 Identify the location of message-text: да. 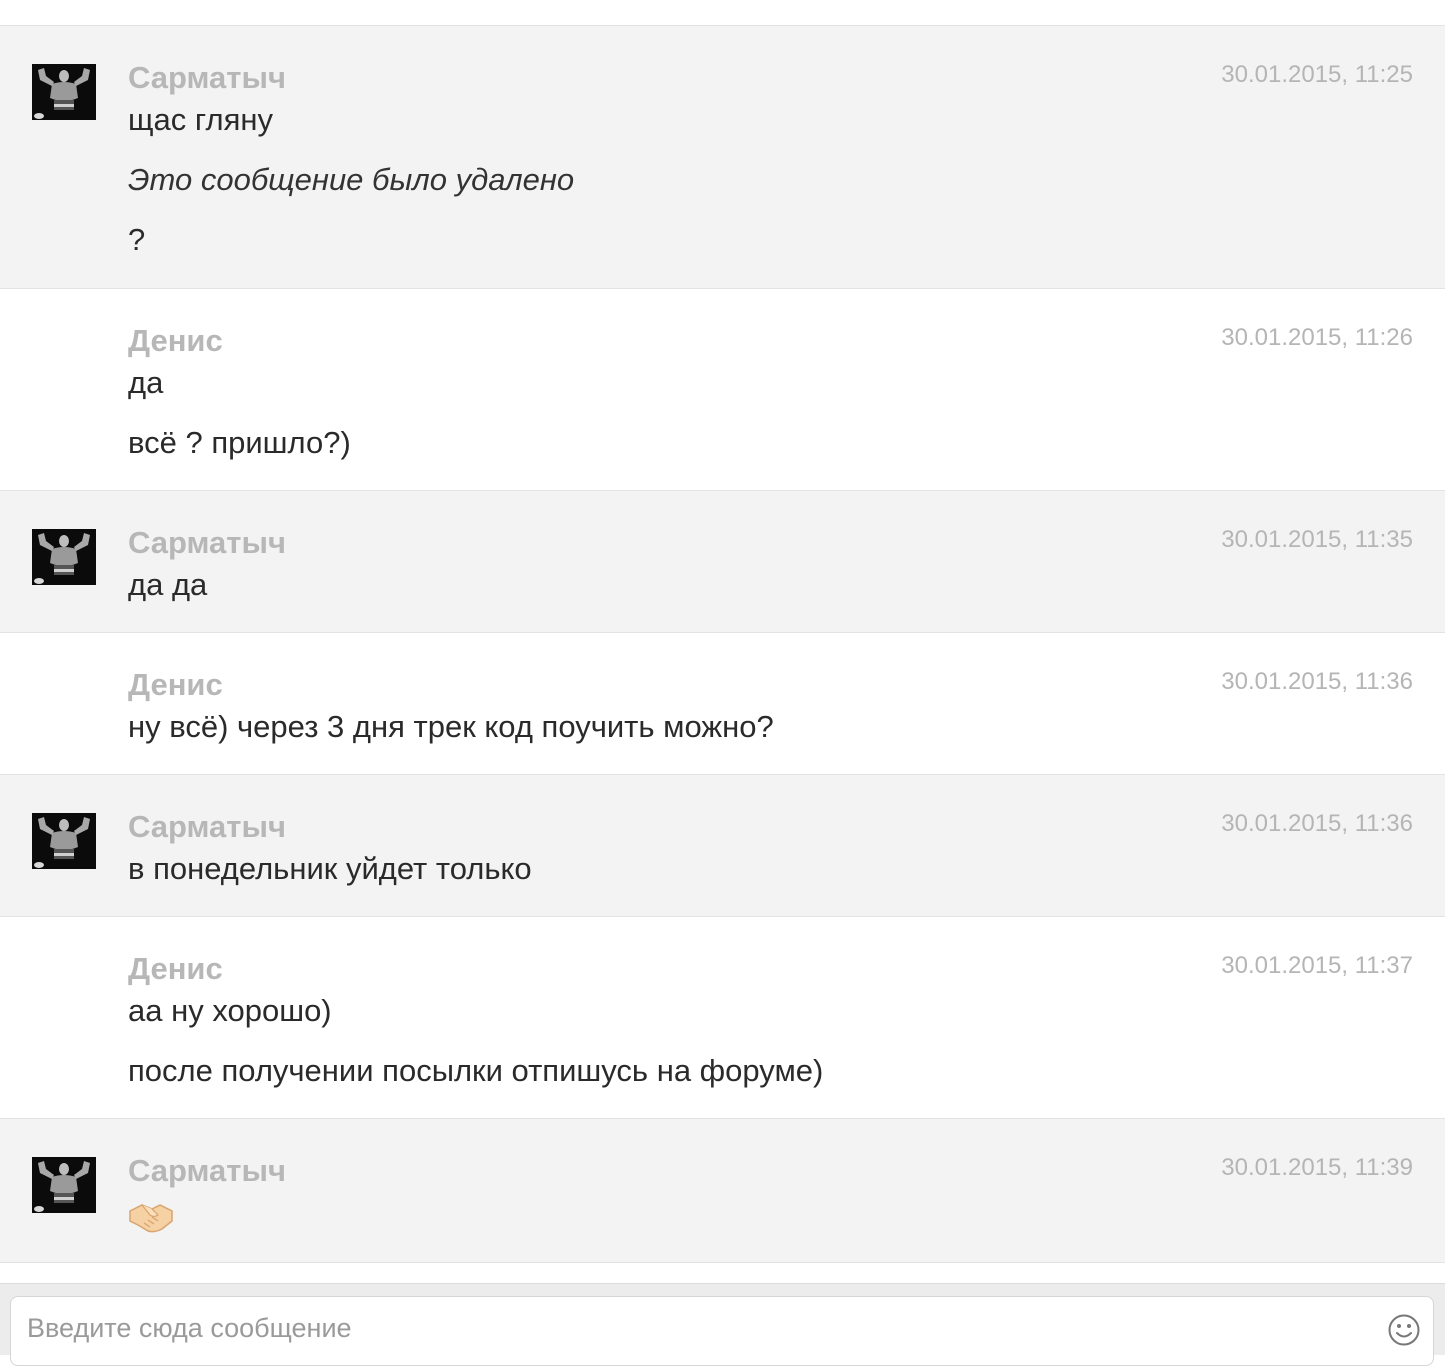
(146, 382).